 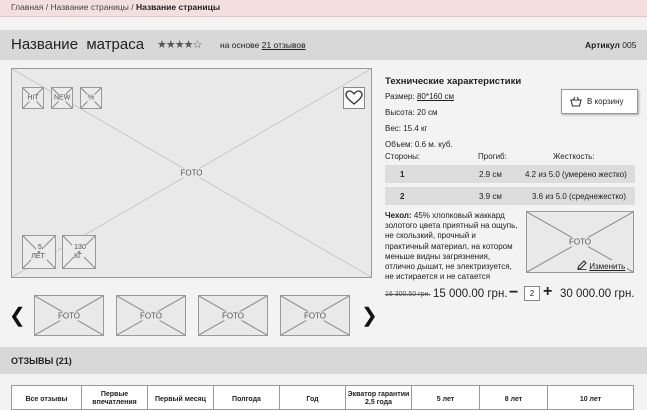 What do you see at coordinates (402, 174) in the screenshot?
I see `row-side: 1` at bounding box center [402, 174].